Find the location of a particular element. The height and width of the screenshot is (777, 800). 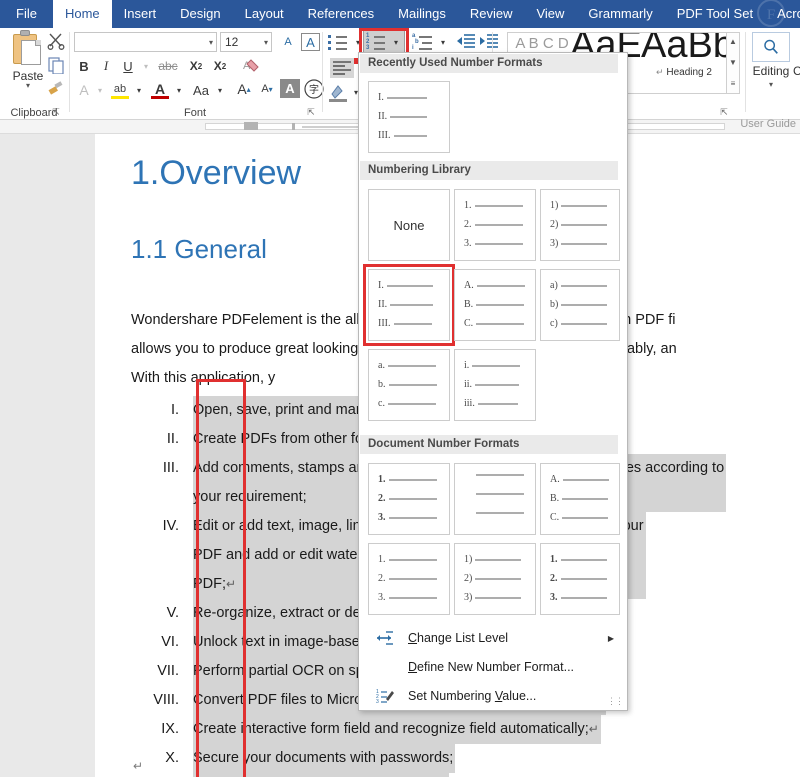

number-format-alpha-lower-paren: a) b) c) is located at coordinates (580, 305).